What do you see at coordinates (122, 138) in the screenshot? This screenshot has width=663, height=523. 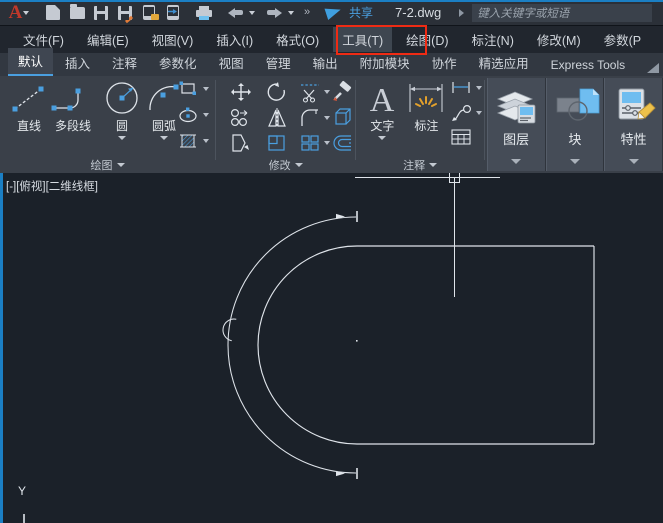 I see `draw-circle-dropdown-icon` at bounding box center [122, 138].